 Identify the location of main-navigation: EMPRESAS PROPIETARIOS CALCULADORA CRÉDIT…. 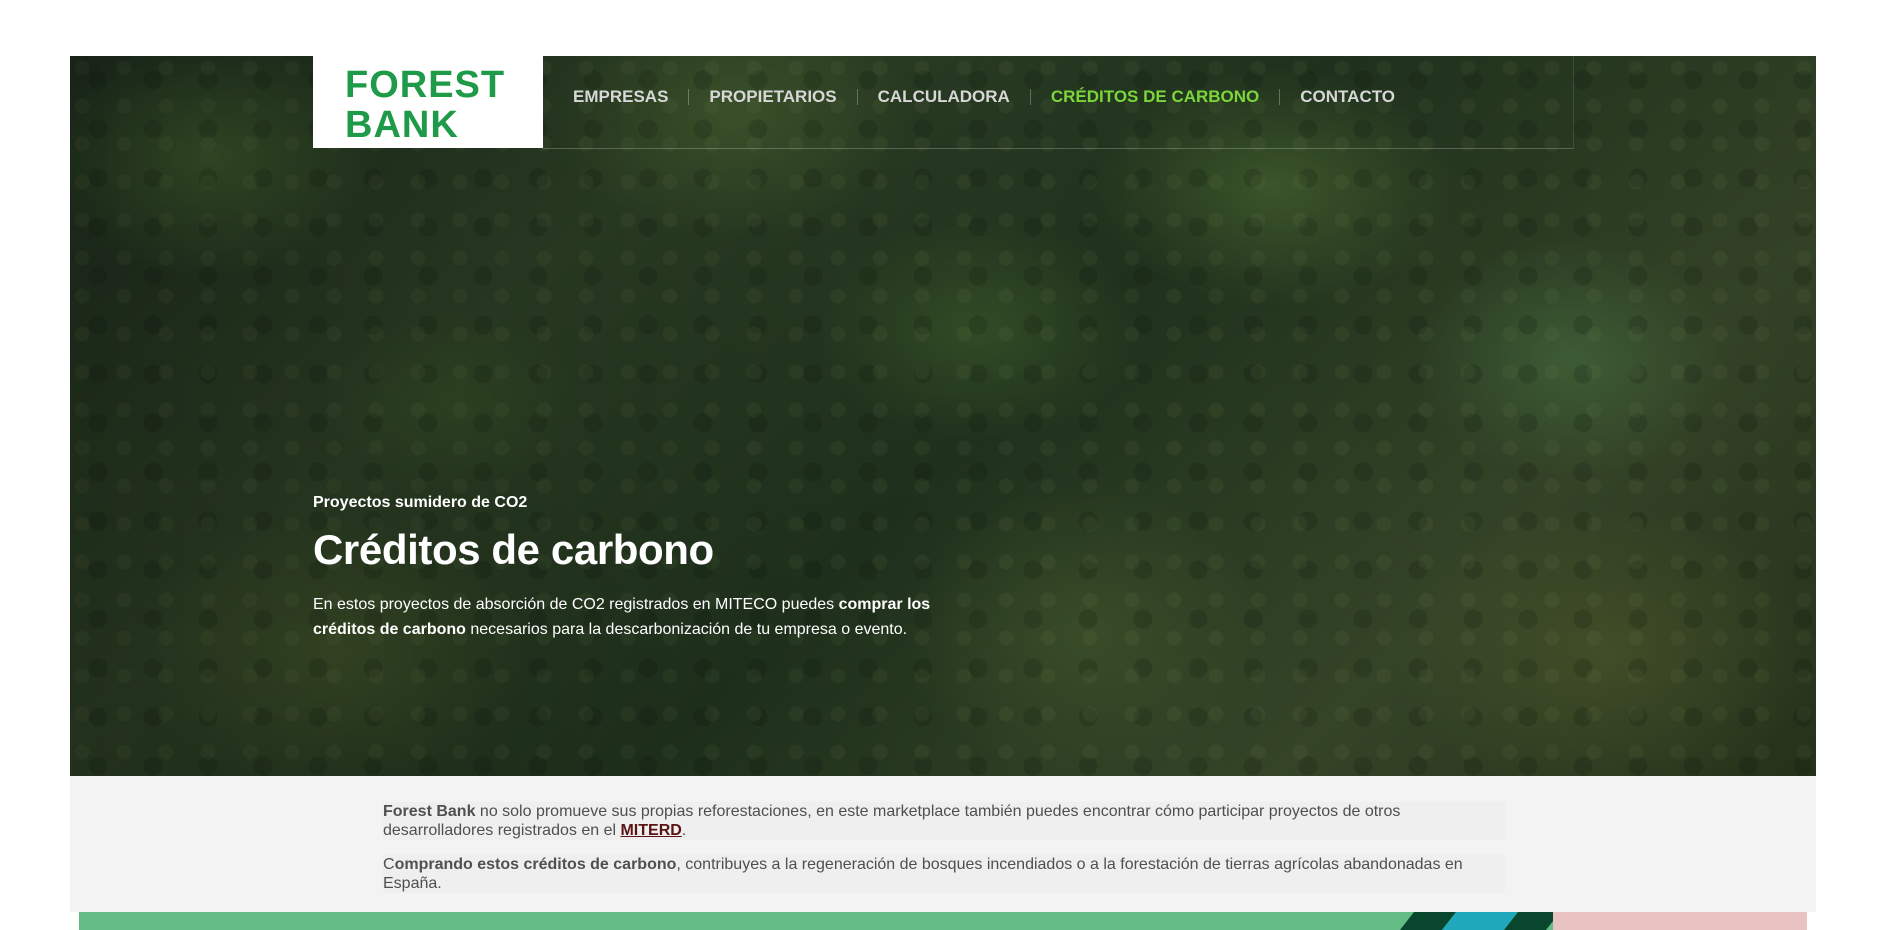
(1058, 102).